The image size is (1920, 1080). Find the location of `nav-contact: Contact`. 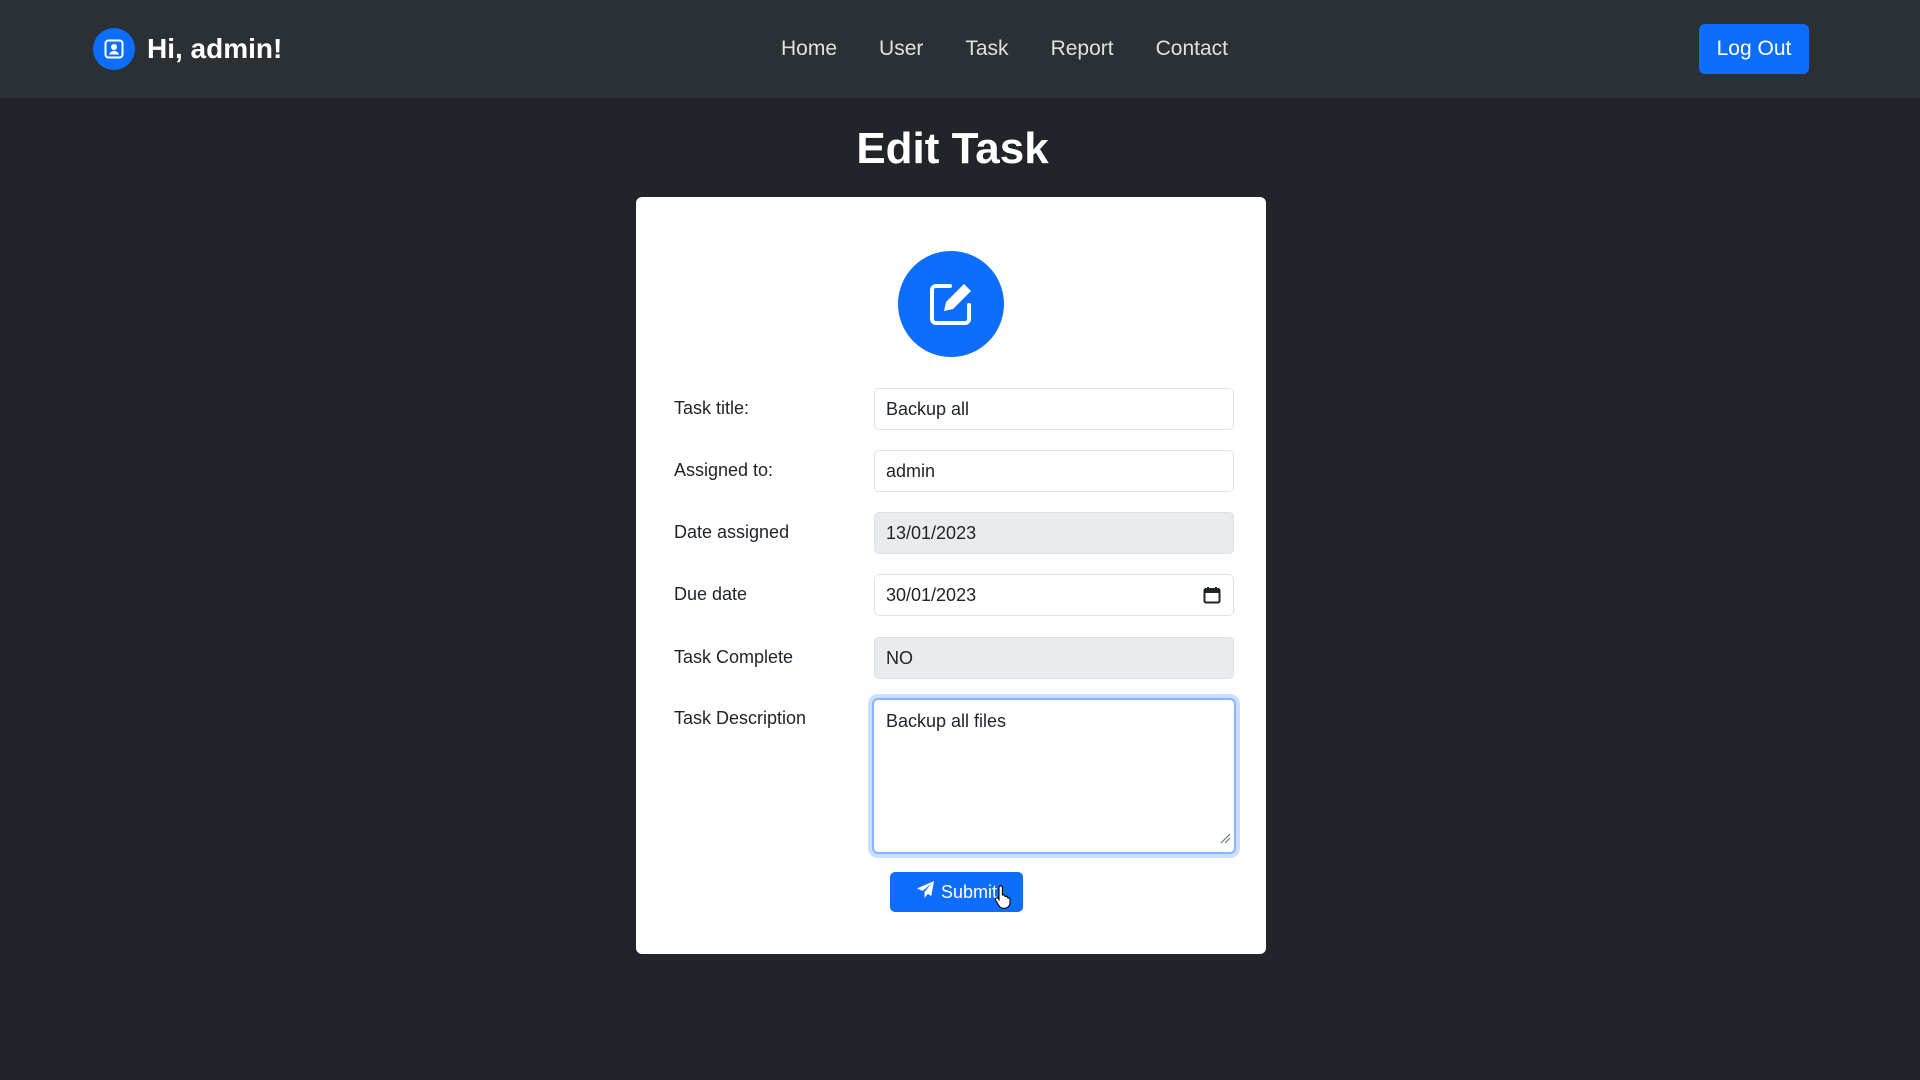

nav-contact: Contact is located at coordinates (1192, 49).